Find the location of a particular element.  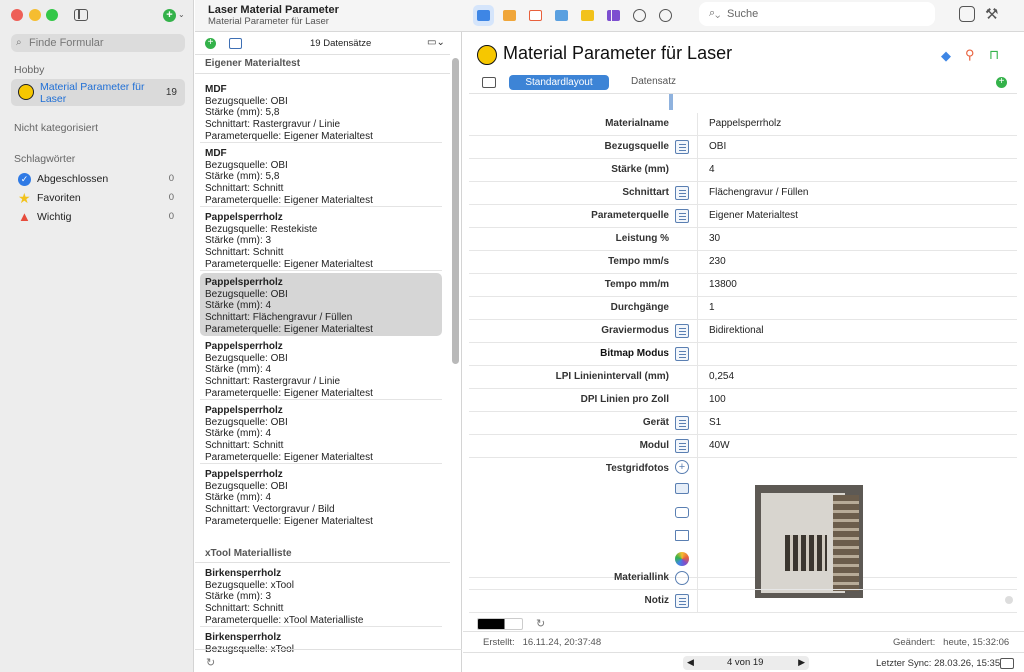

form-search-input: ⌕ Finde Formular is located at coordinates (98, 43).